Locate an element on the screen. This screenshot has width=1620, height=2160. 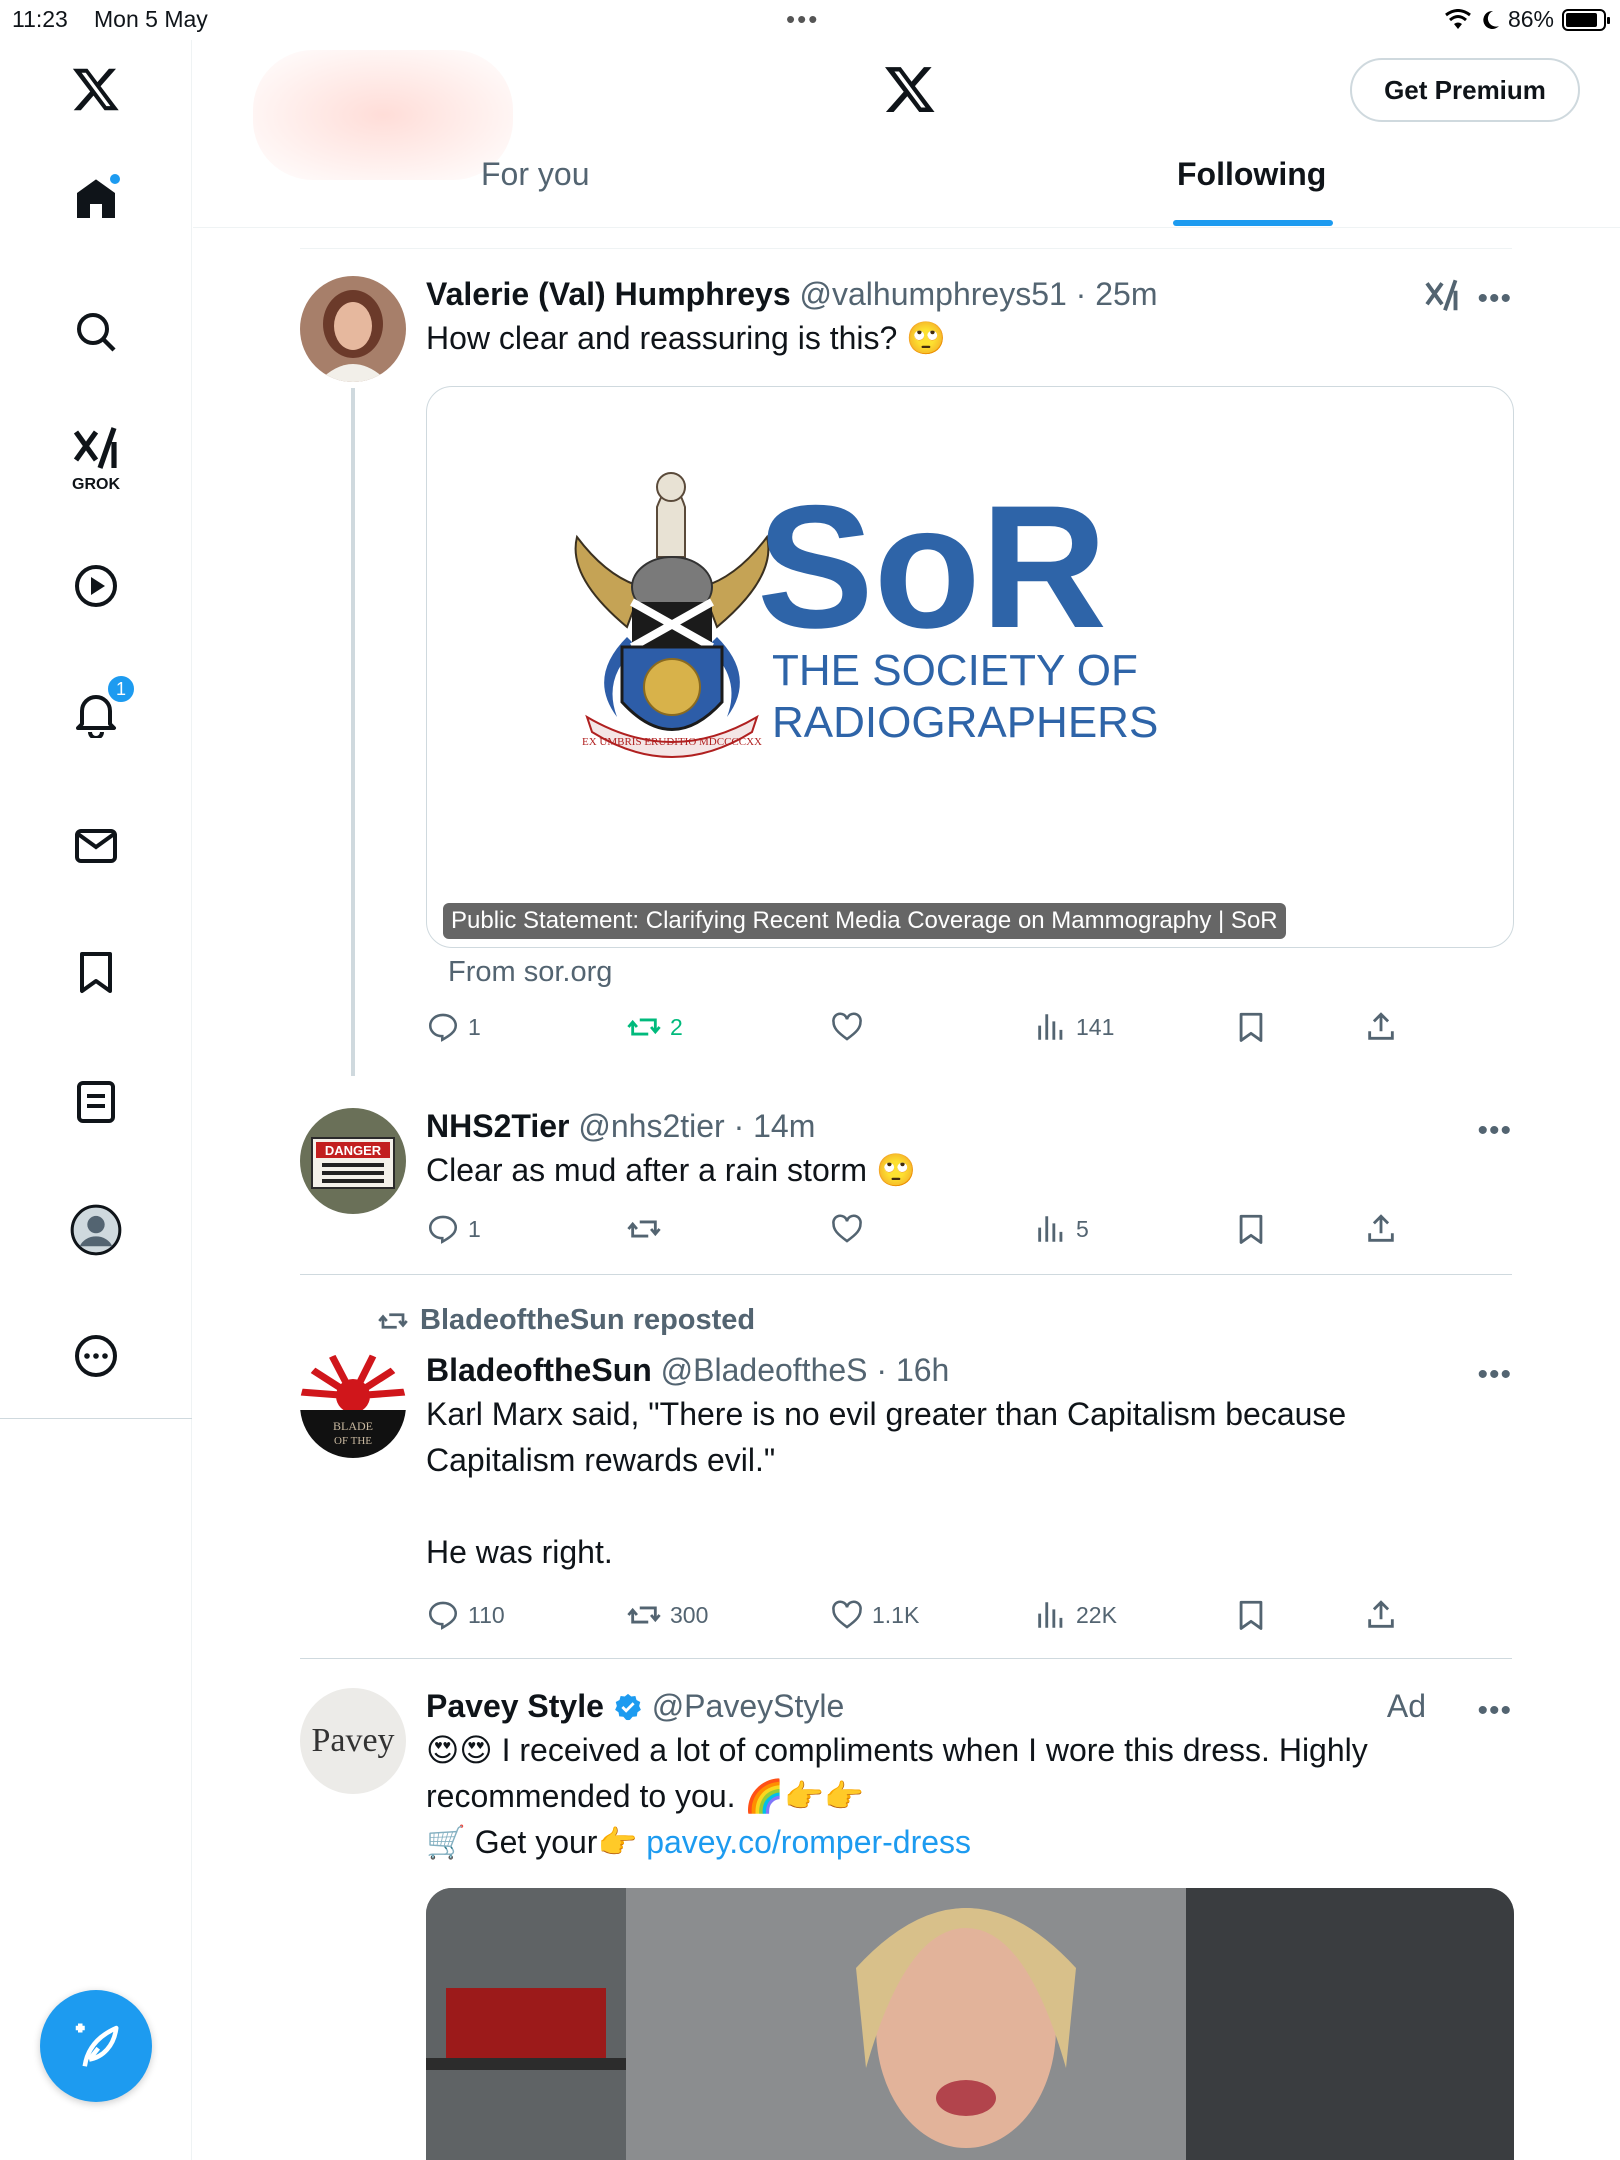
compose-post-button is located at coordinates (96, 2046).